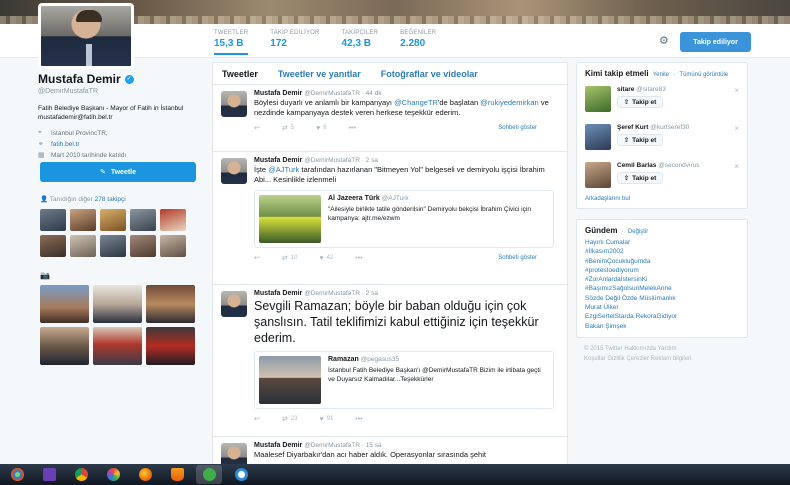 The height and width of the screenshot is (485, 790). I want to click on followers-you-know: 👤 Tanıdığın diğer 278 takipçi, so click(83, 199).